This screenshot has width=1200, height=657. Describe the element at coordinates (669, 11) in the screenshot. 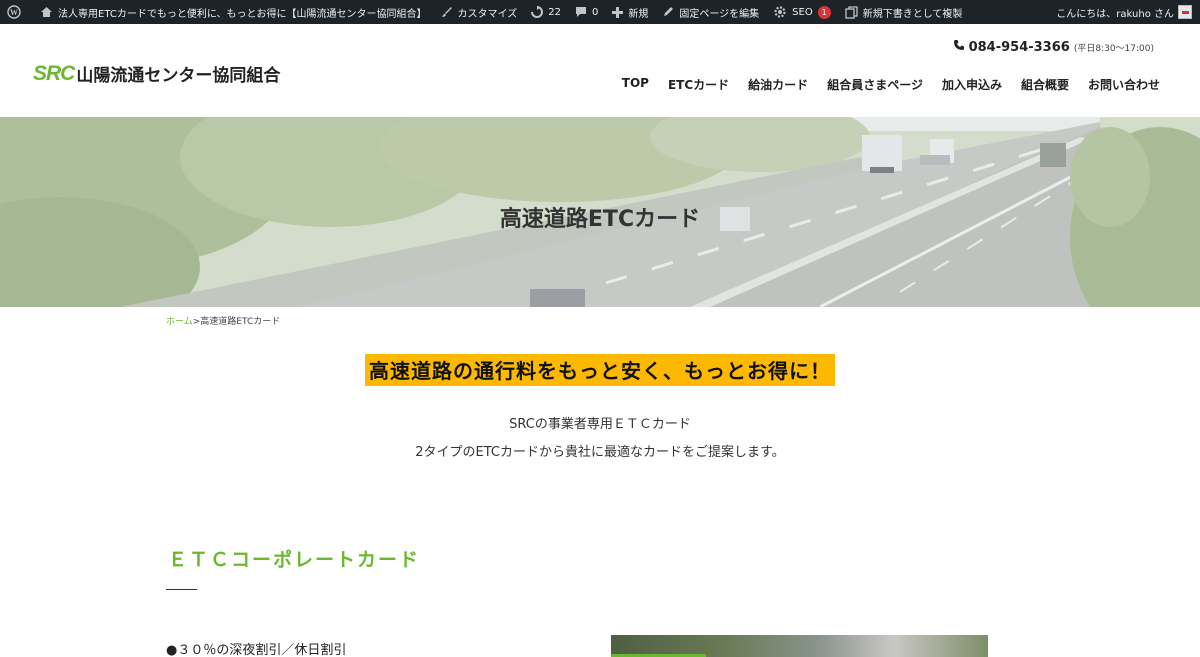

I see `pencil-icon` at that location.